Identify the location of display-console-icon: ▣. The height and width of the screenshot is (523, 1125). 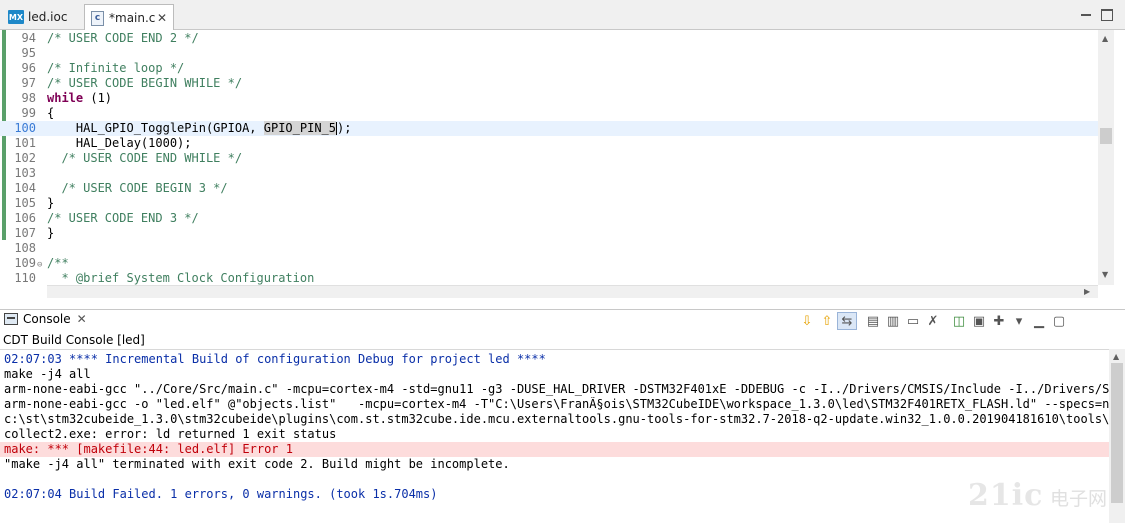
(979, 321).